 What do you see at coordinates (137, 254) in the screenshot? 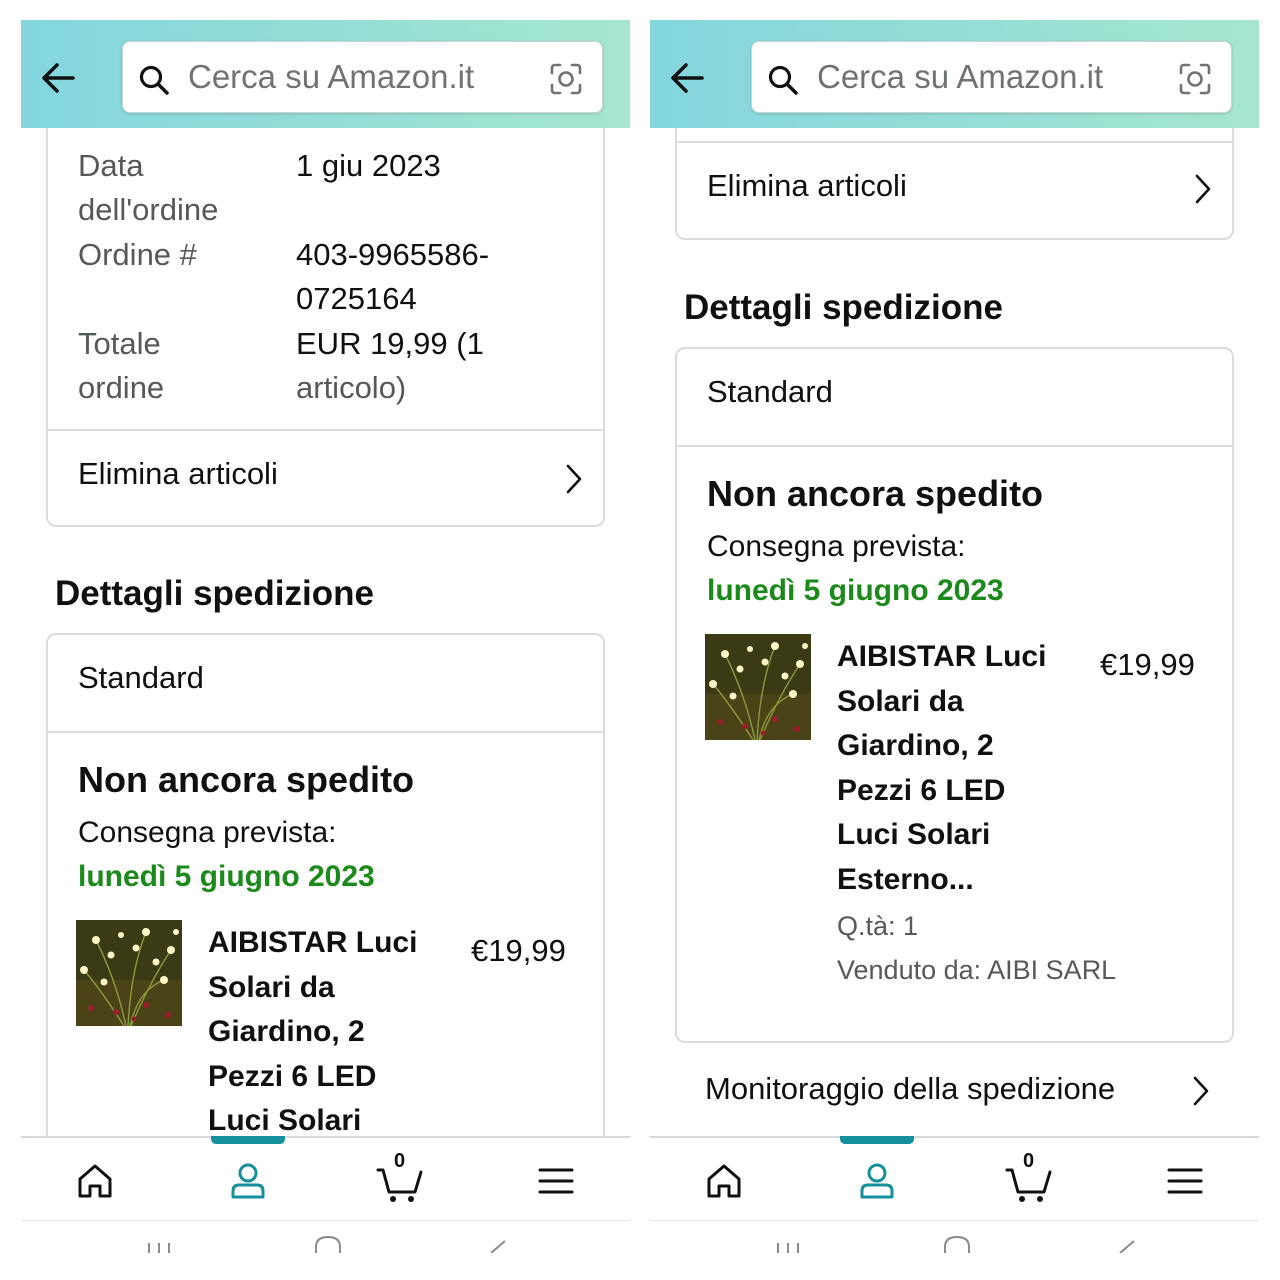
I see `order-number-label: Ordine #` at bounding box center [137, 254].